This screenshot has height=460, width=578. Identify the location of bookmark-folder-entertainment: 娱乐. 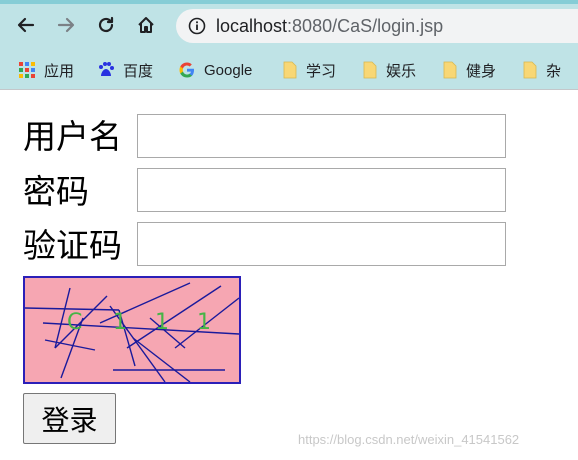
(389, 70).